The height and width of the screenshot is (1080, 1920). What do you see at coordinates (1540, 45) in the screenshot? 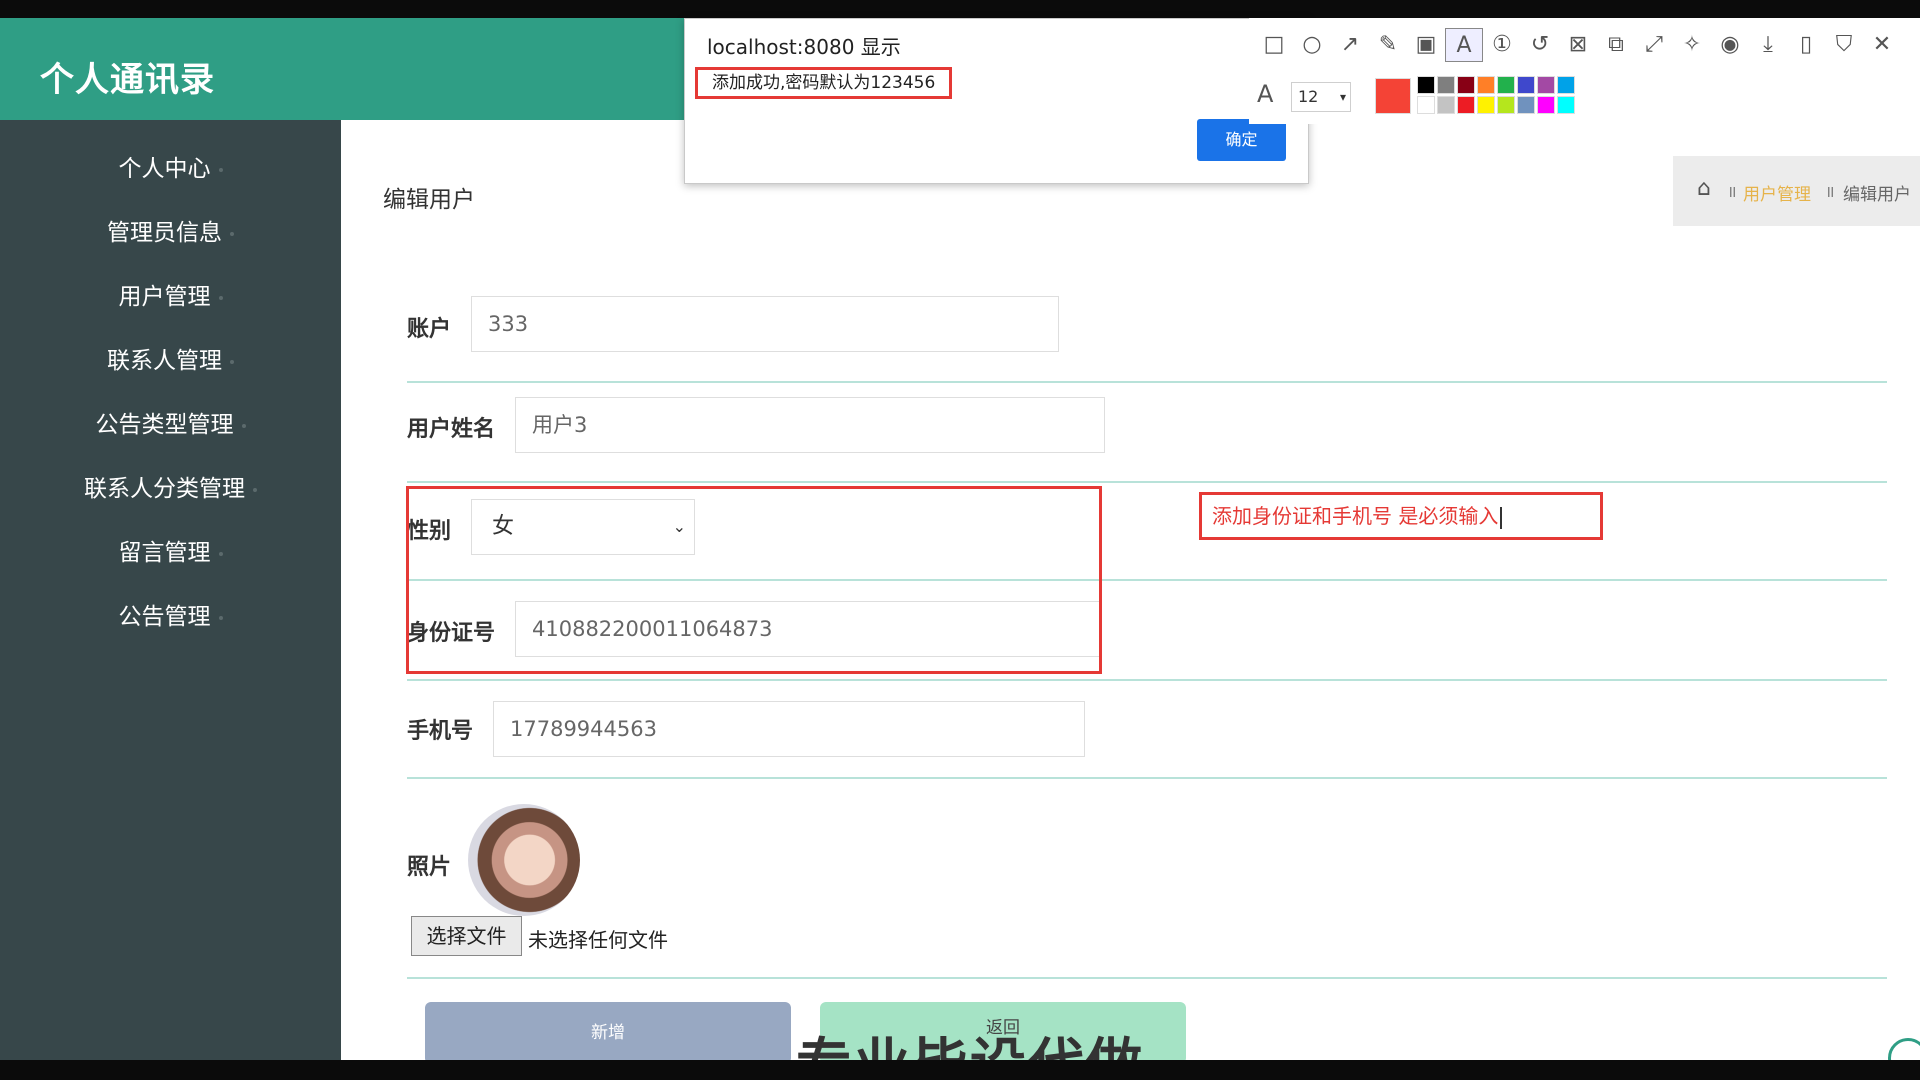
I see `undo-icon: ↺` at bounding box center [1540, 45].